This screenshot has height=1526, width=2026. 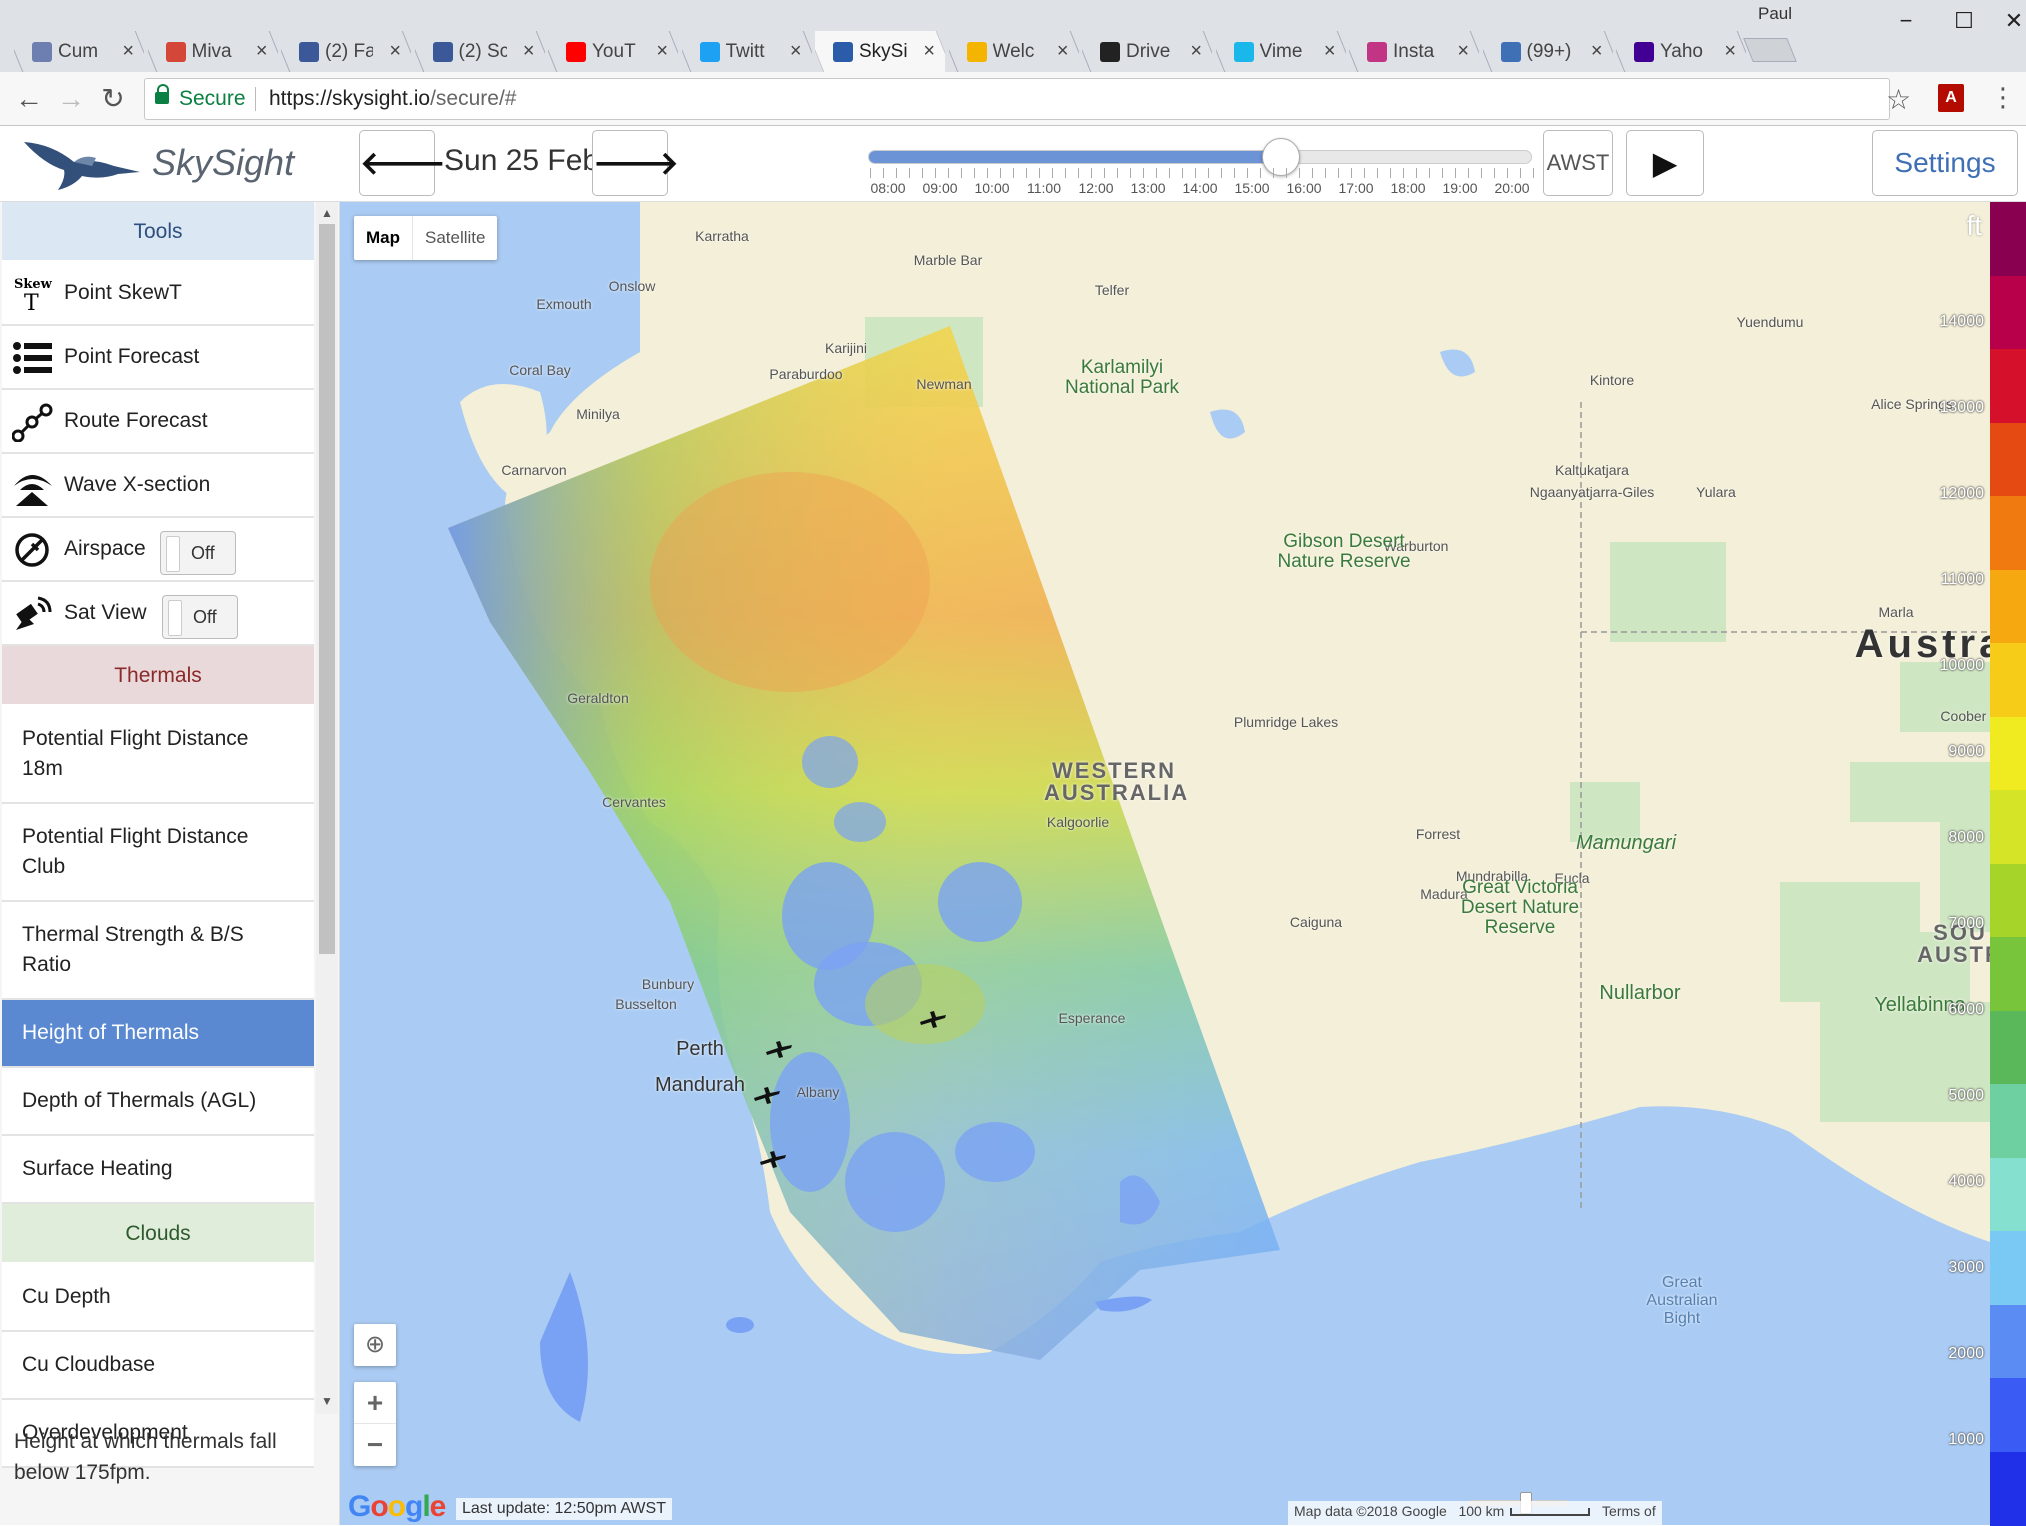 I want to click on browser-tab: Vime ×, so click(x=1281, y=51).